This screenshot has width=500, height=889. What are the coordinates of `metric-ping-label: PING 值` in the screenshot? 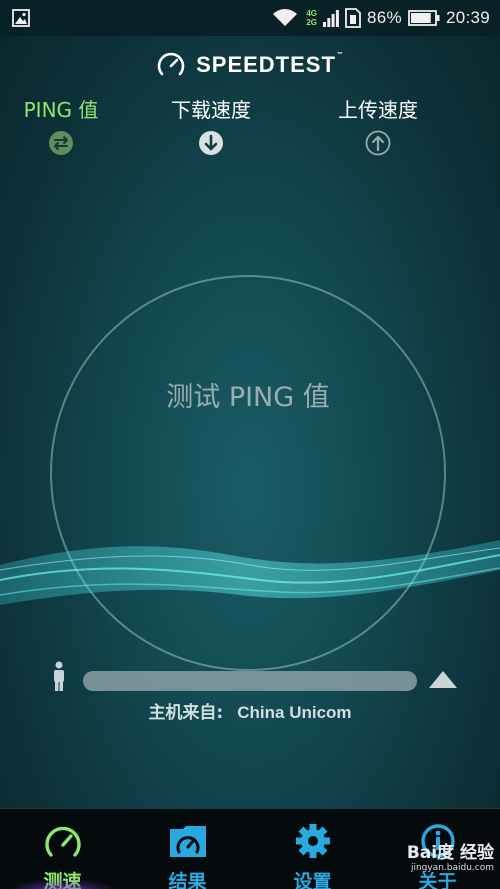 It's located at (61, 110).